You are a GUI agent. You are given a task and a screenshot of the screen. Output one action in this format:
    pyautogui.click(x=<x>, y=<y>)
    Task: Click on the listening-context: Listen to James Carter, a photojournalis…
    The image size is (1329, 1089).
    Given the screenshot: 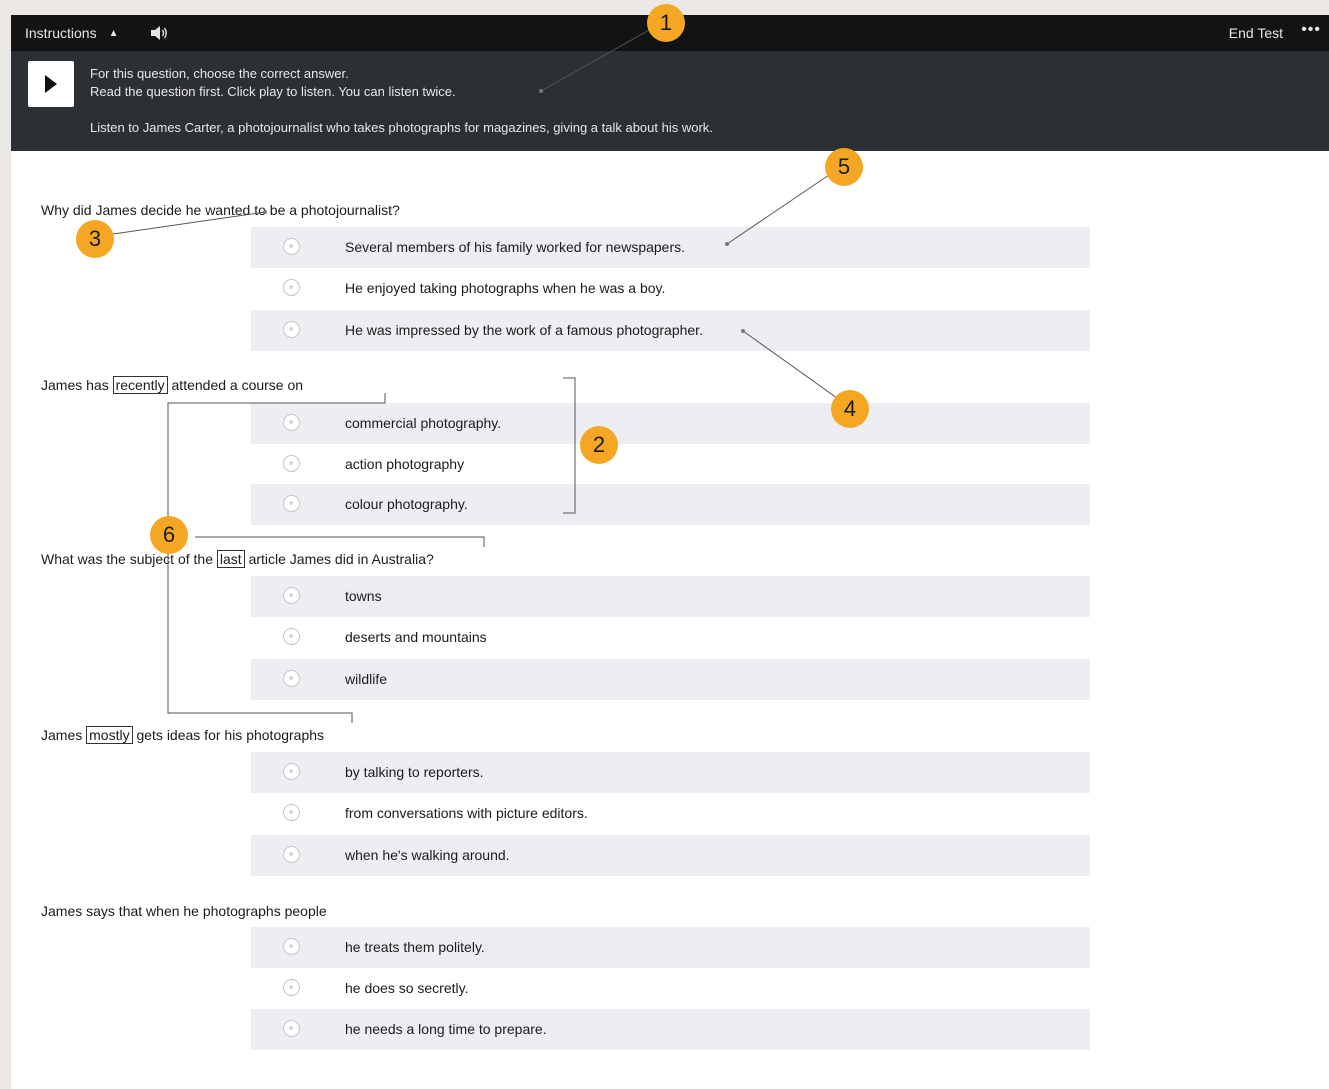 What is the action you would take?
    pyautogui.click(x=401, y=127)
    